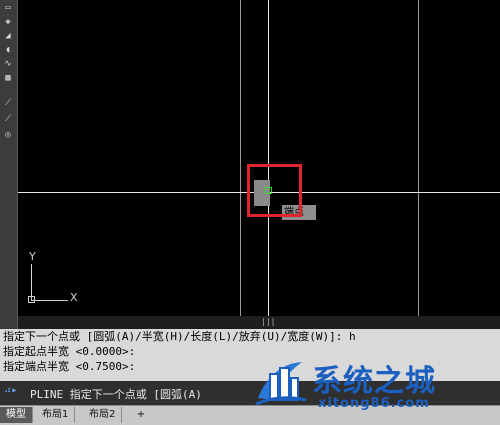  Describe the element at coordinates (16, 415) in the screenshot. I see `tab-model: 模型` at that location.